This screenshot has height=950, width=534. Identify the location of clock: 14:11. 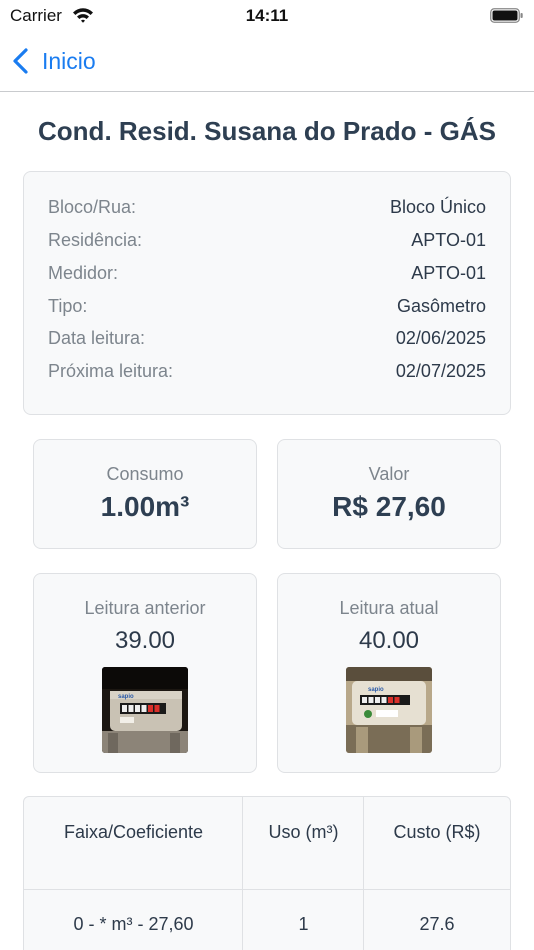
(267, 15).